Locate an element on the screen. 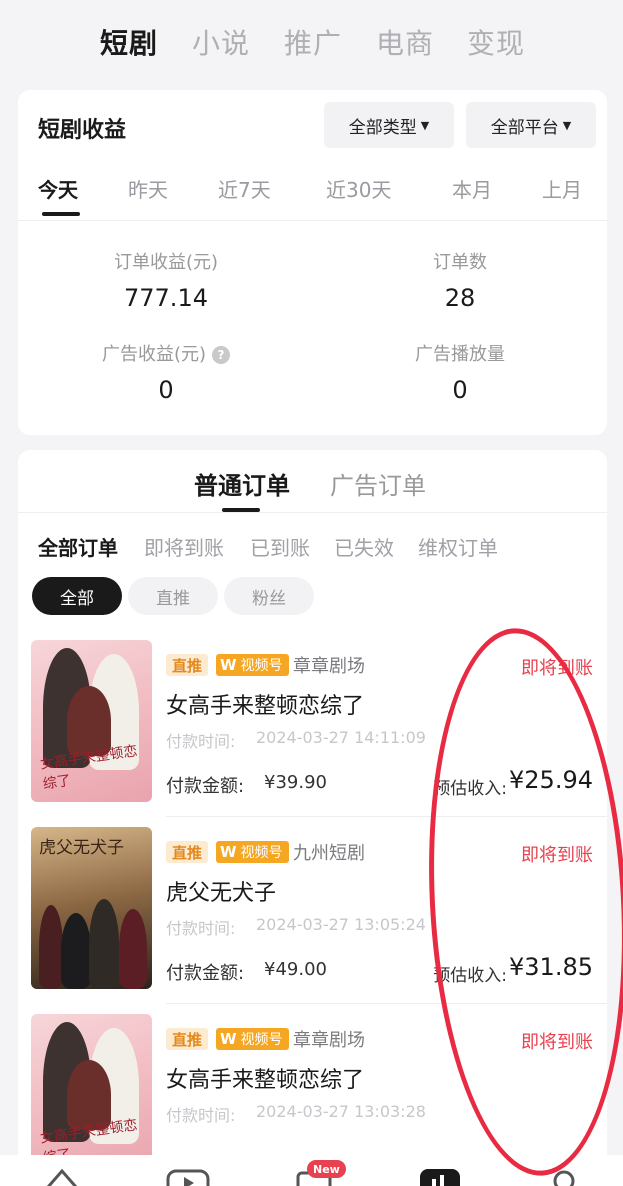  status-tab-all: 全部订单 is located at coordinates (78, 546).